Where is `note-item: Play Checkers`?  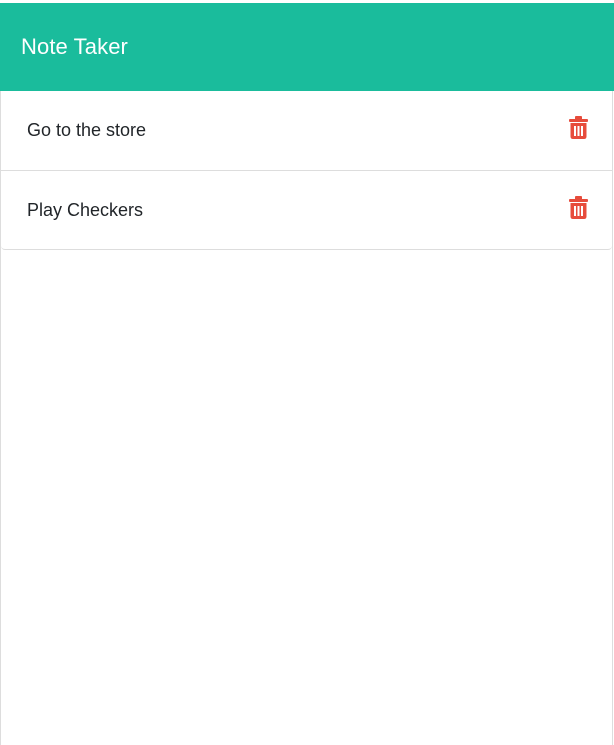 note-item: Play Checkers is located at coordinates (306, 209).